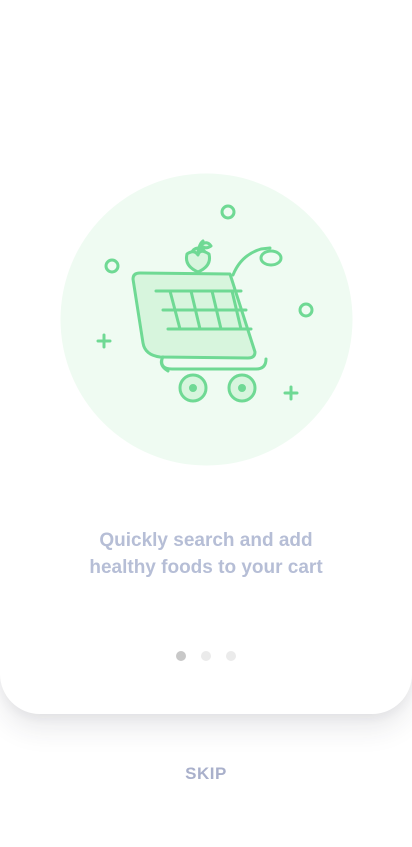 The height and width of the screenshot is (847, 412). What do you see at coordinates (206, 540) in the screenshot?
I see `caption-line-1: Quickly search and add` at bounding box center [206, 540].